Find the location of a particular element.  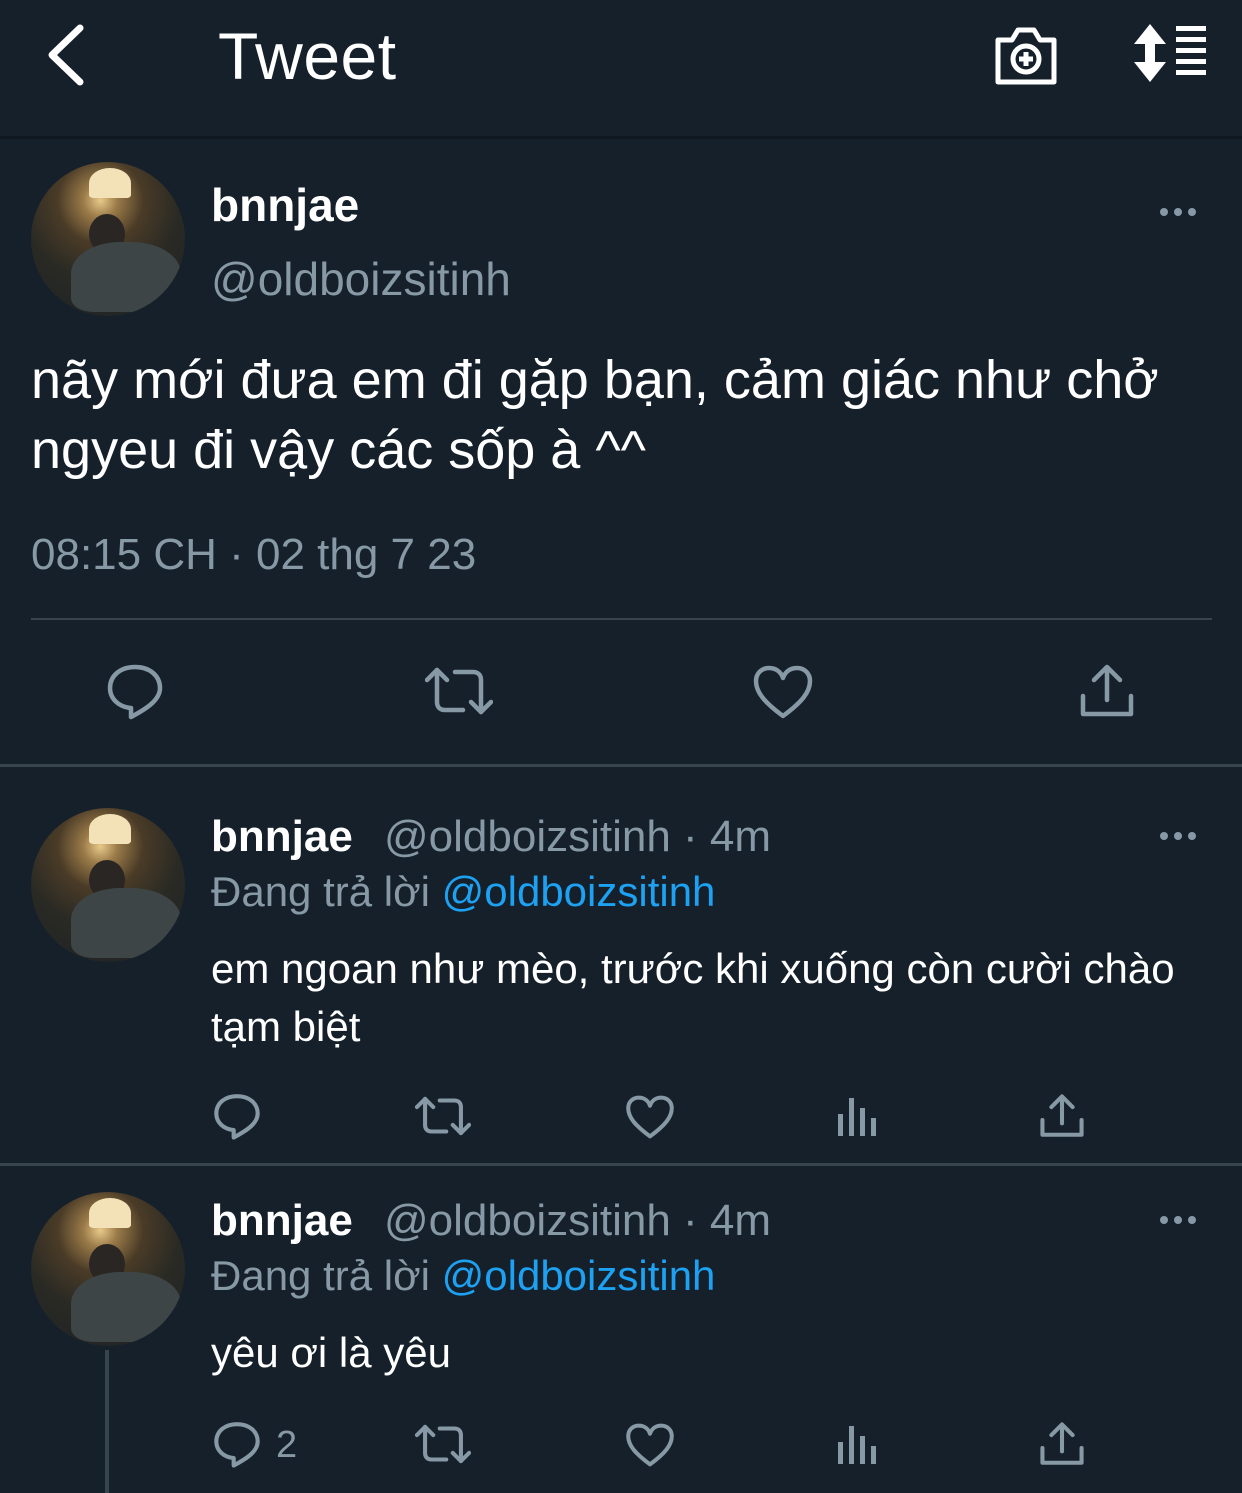

author-handle: @oldboizsitinh is located at coordinates (361, 279).